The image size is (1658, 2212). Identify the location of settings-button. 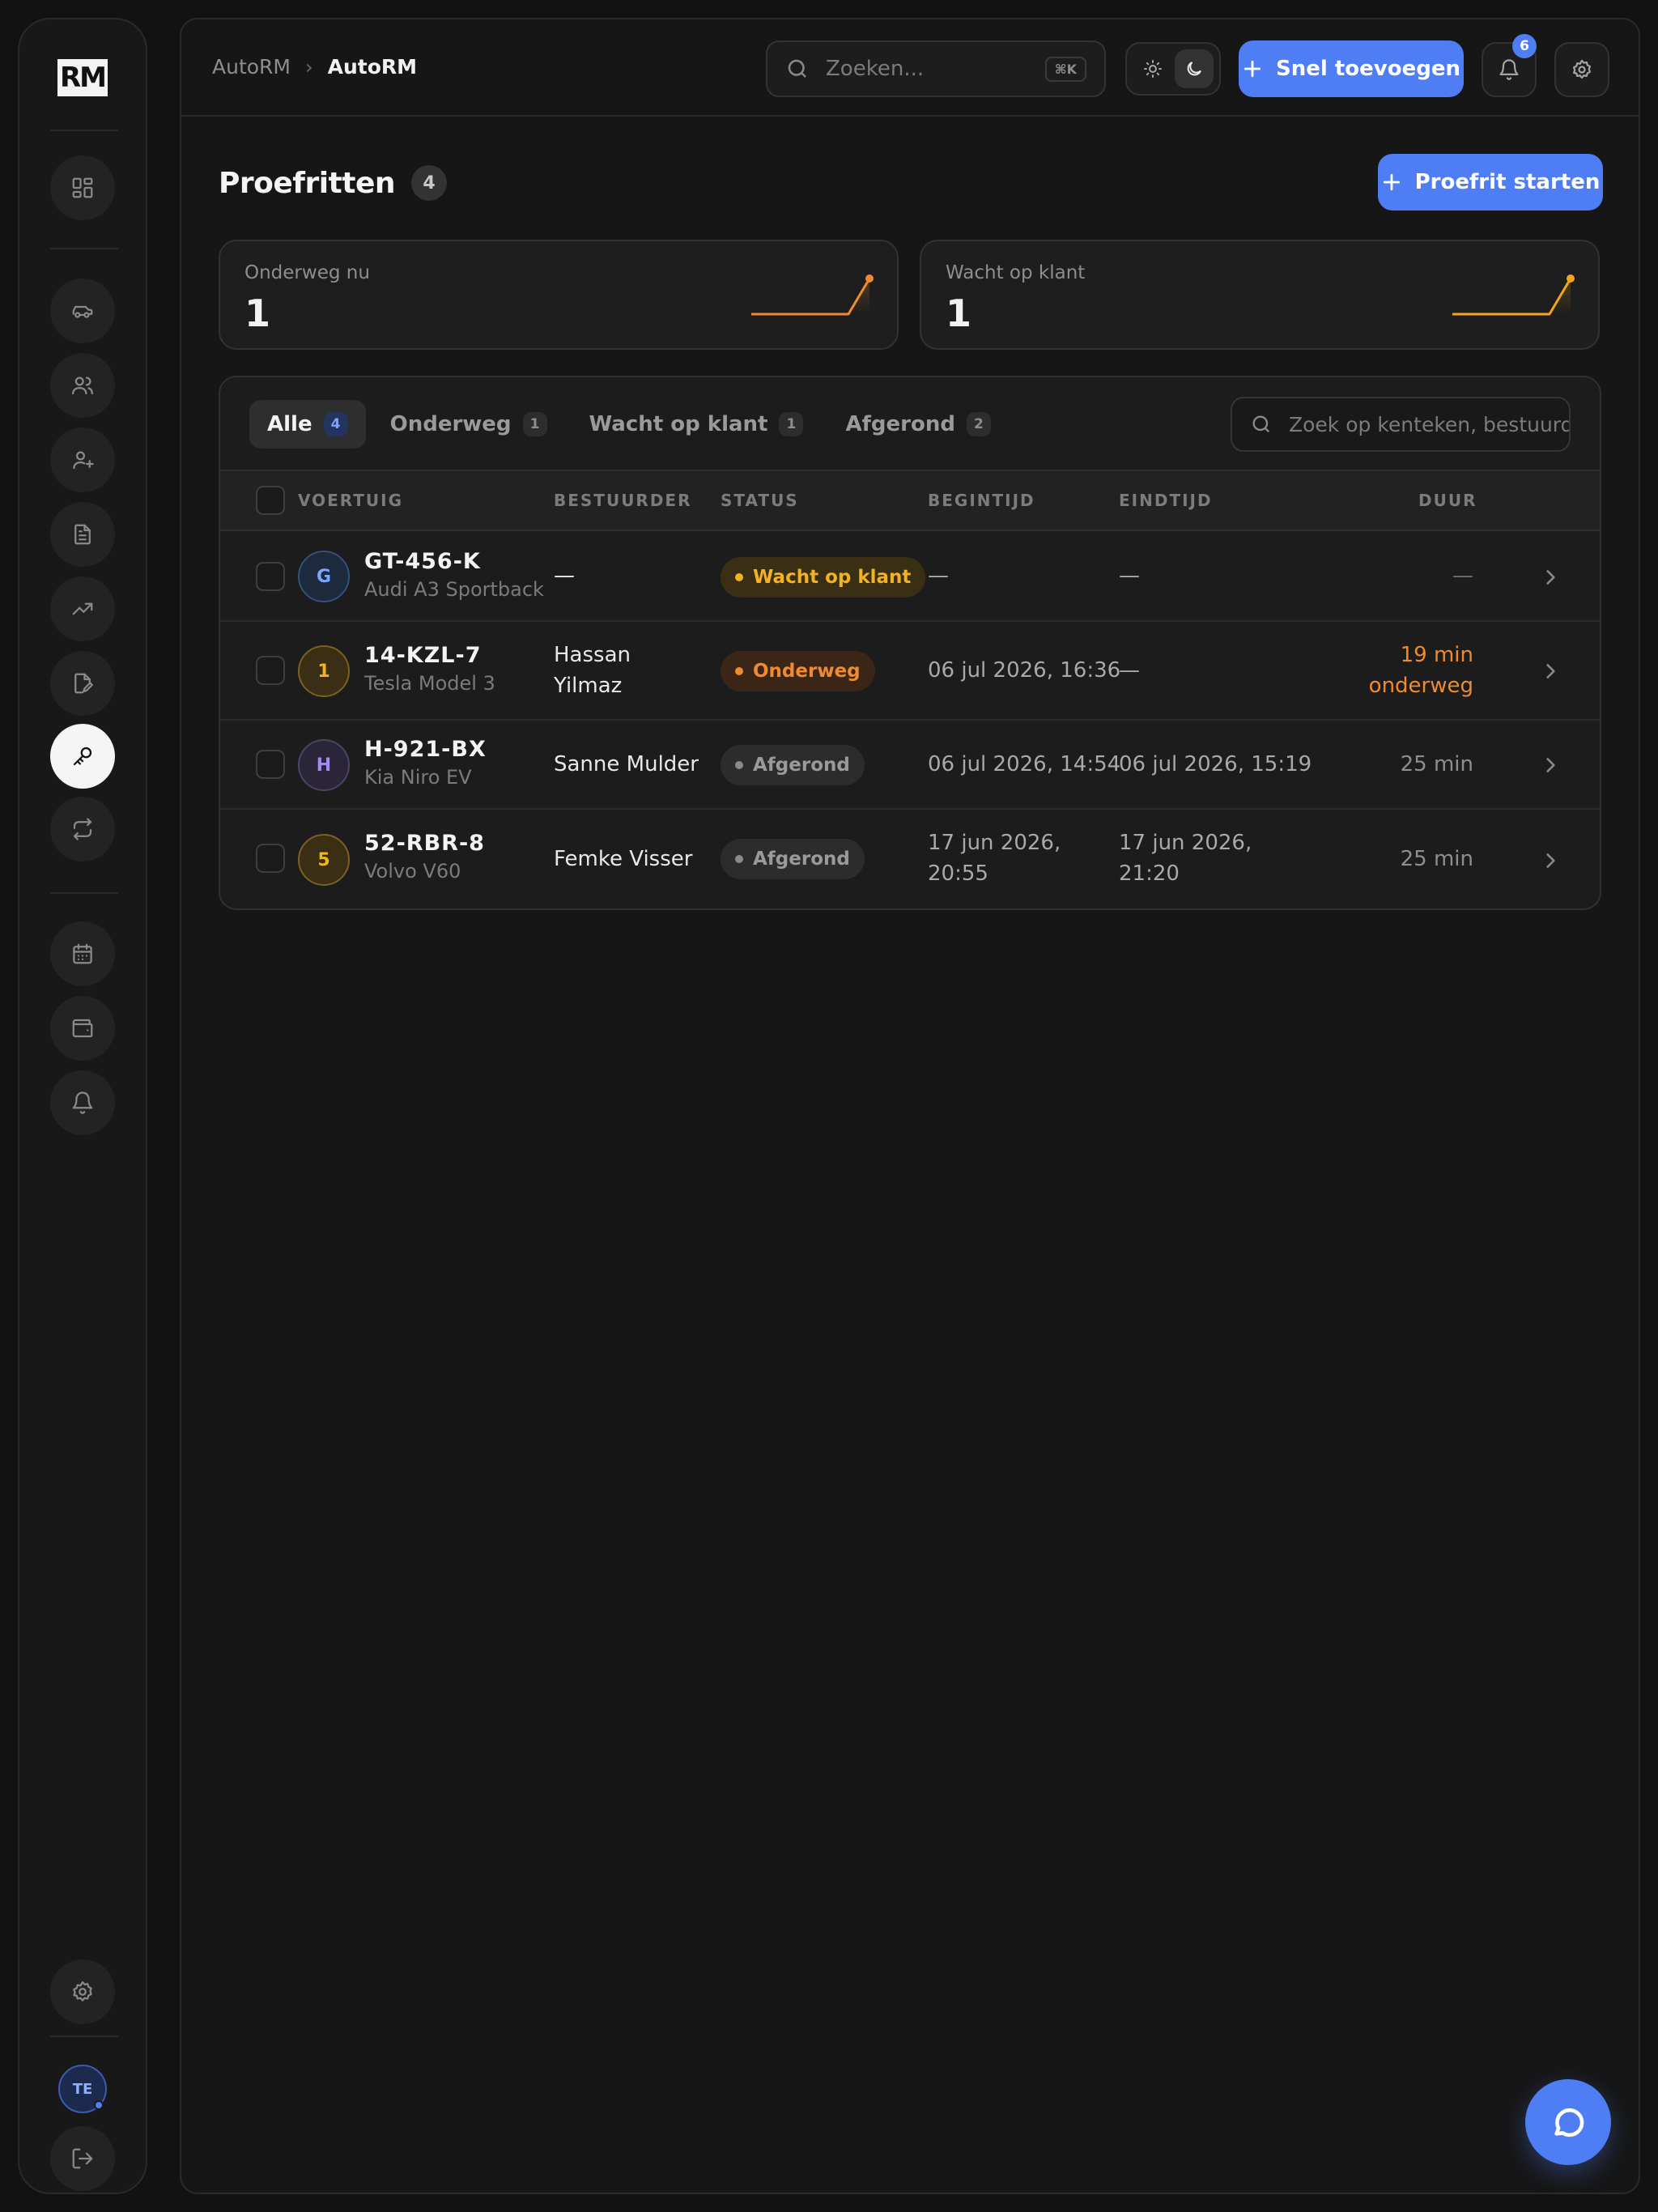
(1581, 70).